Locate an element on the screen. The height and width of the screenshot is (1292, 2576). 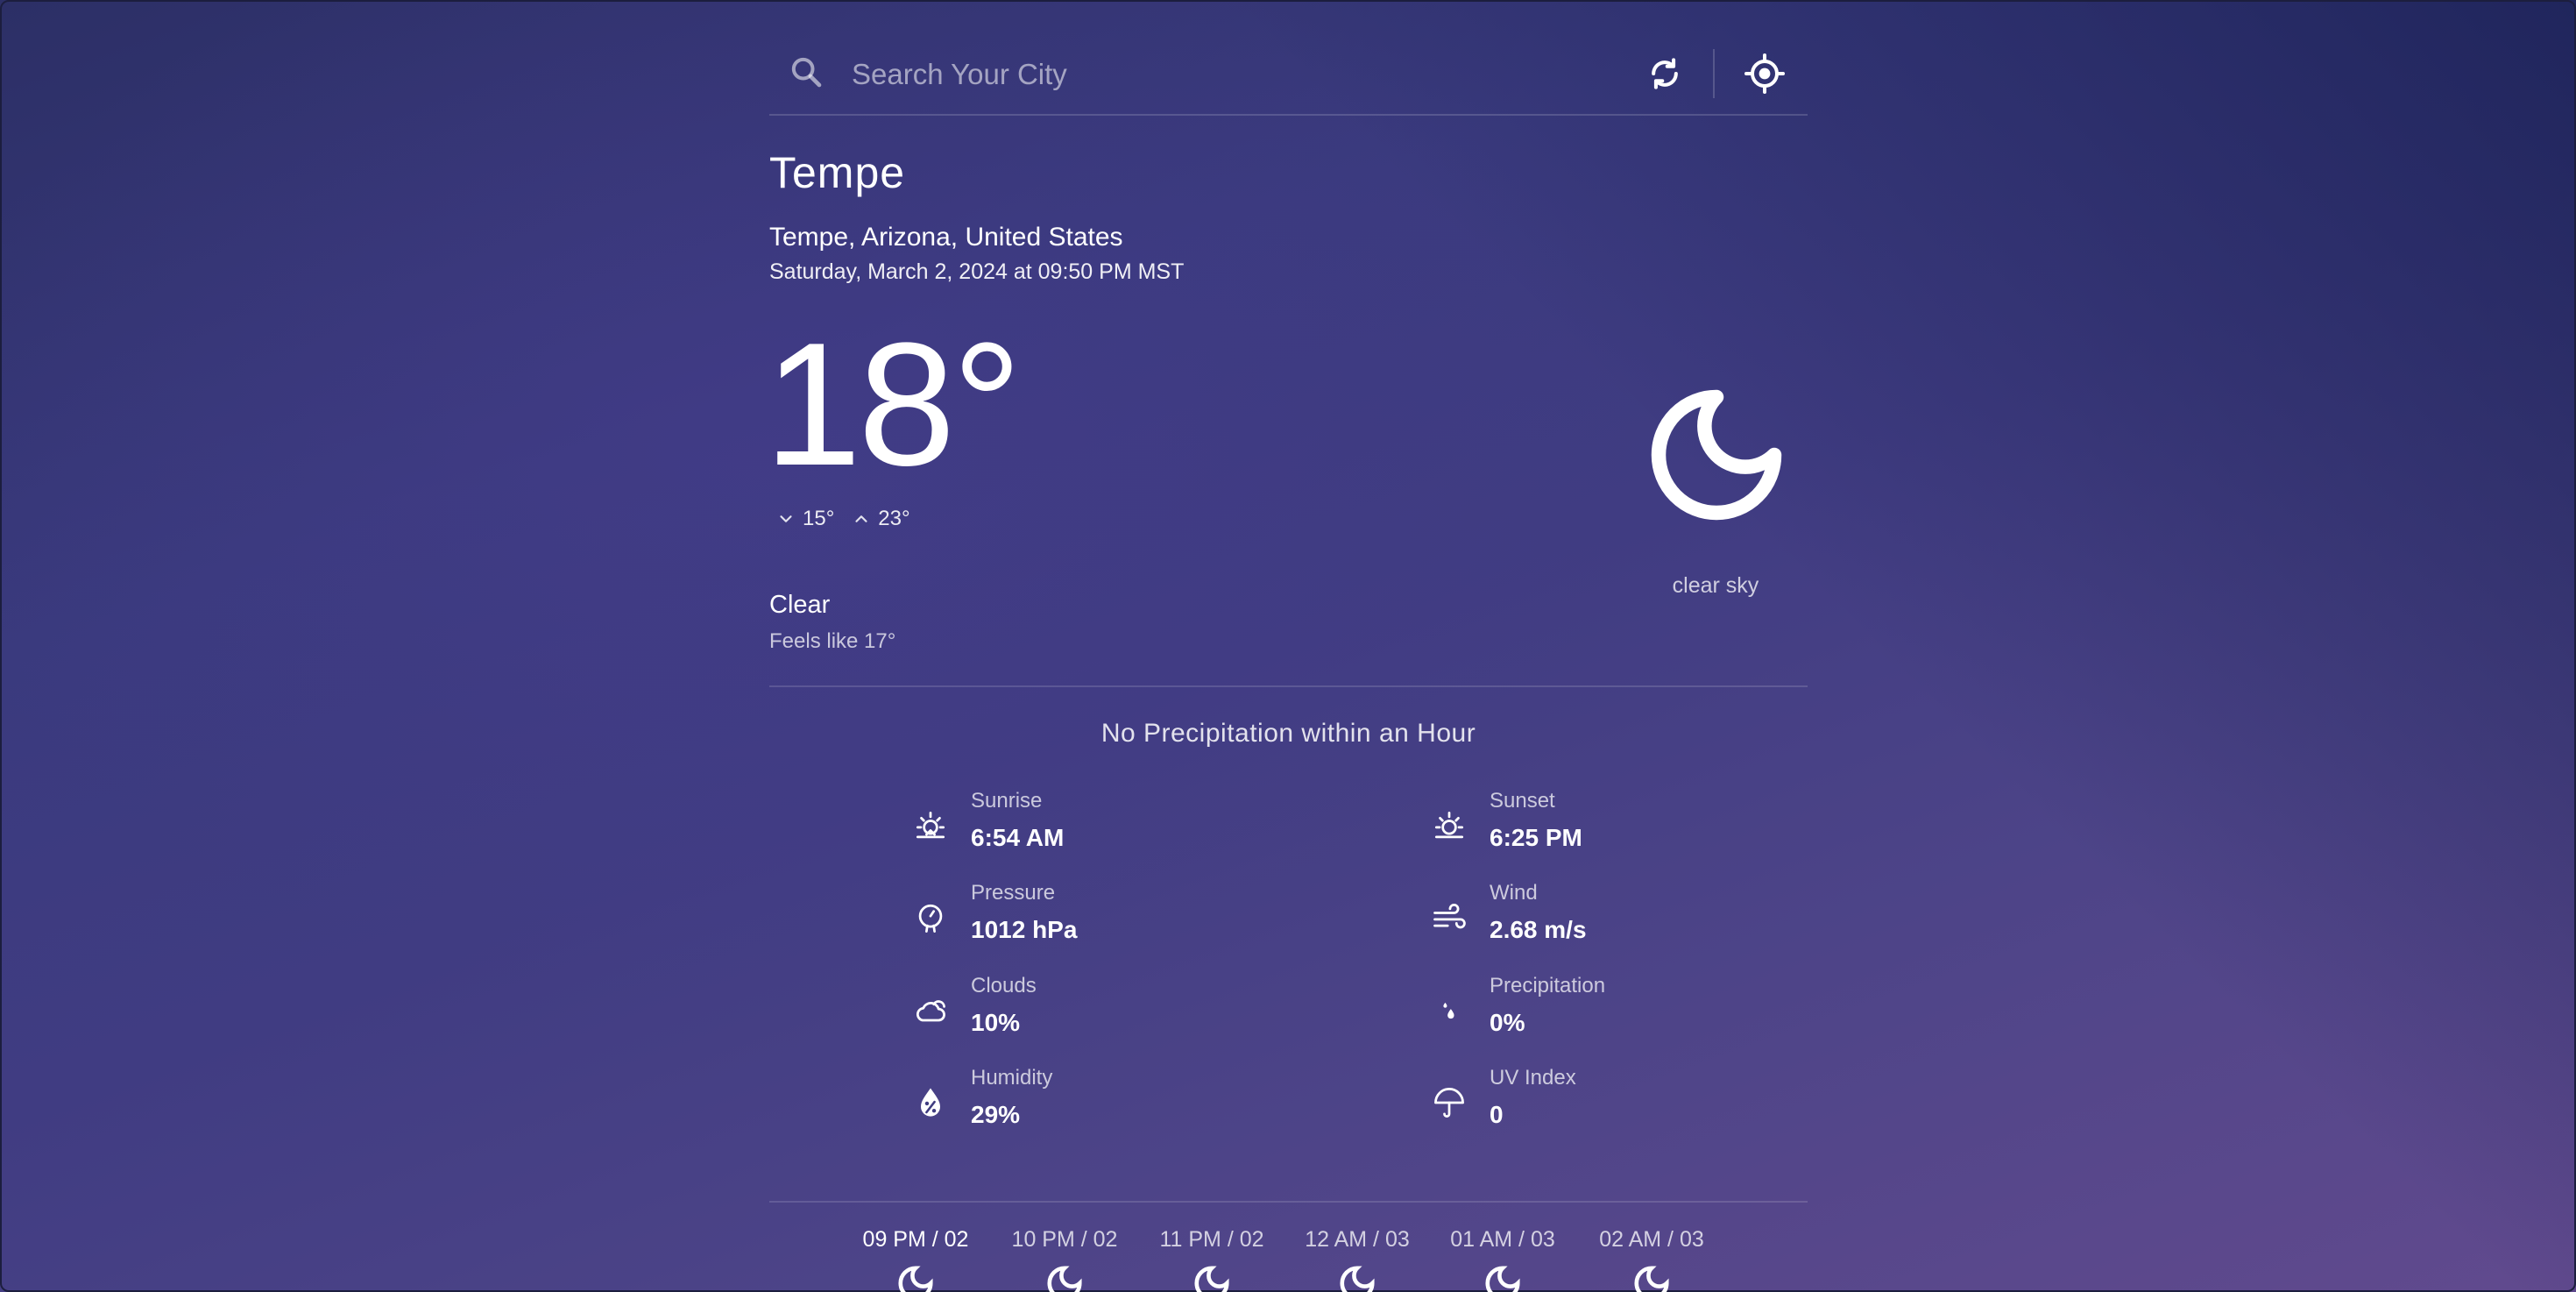
local-datetime: Saturday, March 2, 2024 at 09:50 PM MST is located at coordinates (977, 272).